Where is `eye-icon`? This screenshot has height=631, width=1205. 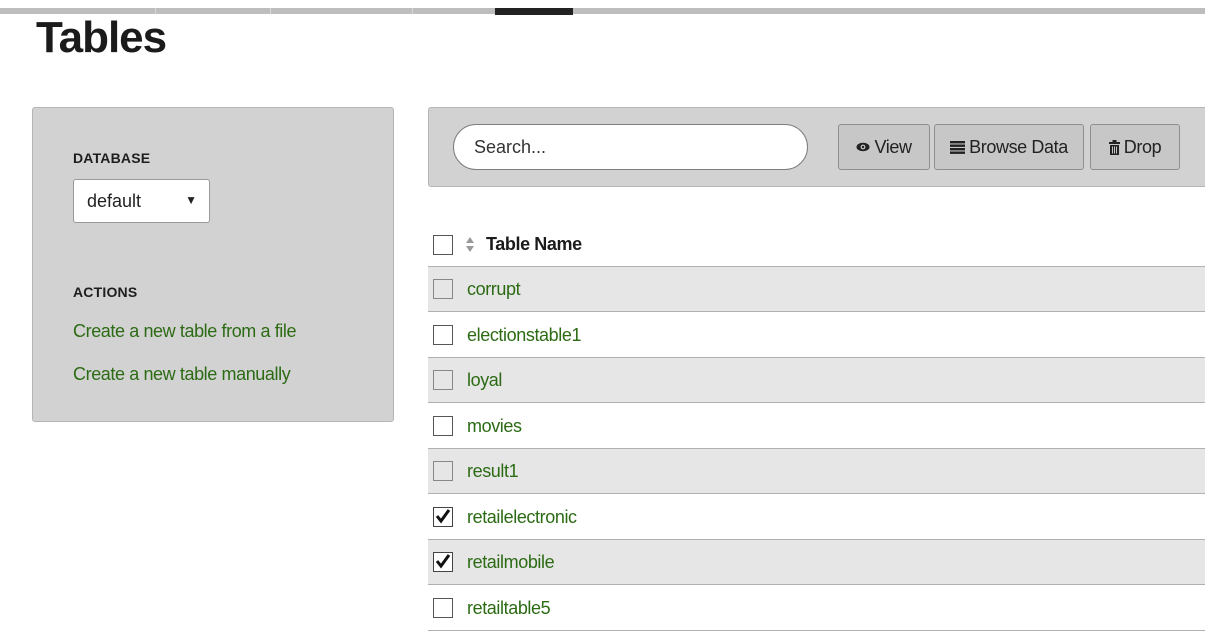
eye-icon is located at coordinates (863, 147).